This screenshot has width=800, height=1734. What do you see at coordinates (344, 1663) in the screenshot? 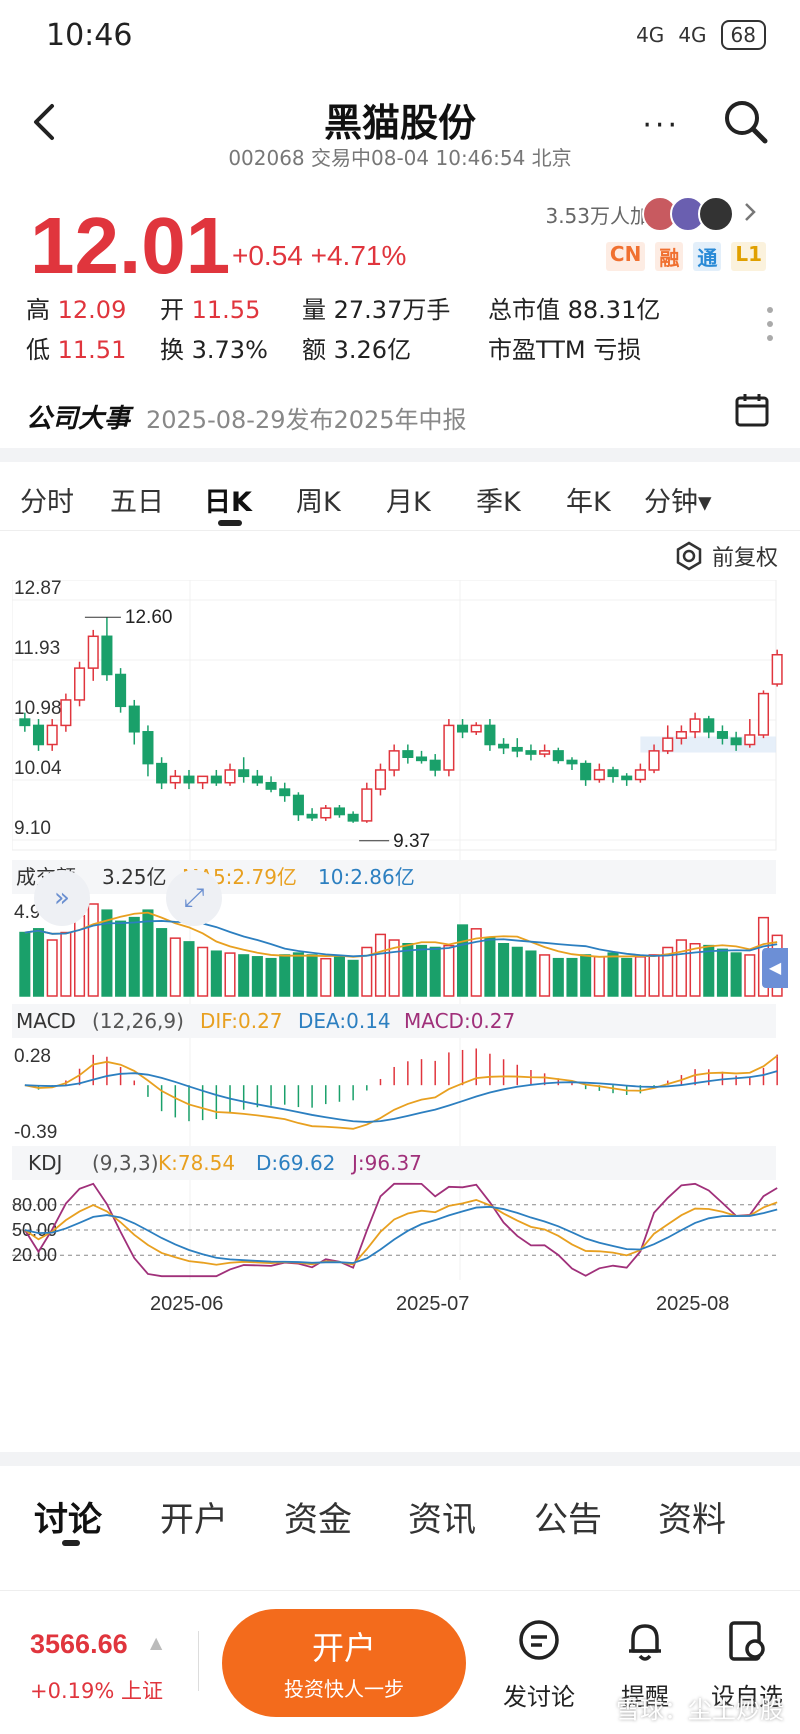
I see `open-account-button: 开户 投资快人一步` at bounding box center [344, 1663].